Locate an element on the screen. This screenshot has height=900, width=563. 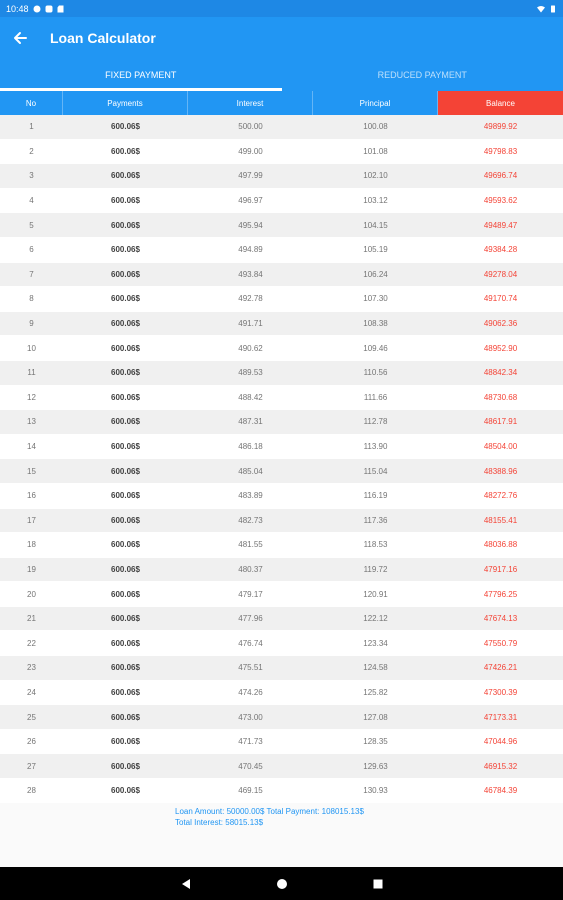
table-row: 23 600.06$ 475.51 124.58 47426.21 is located at coordinates (281, 668).